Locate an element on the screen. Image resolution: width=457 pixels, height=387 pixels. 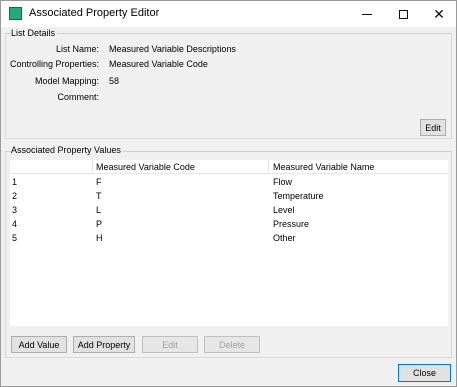
delete-value-button: Delete is located at coordinates (232, 344).